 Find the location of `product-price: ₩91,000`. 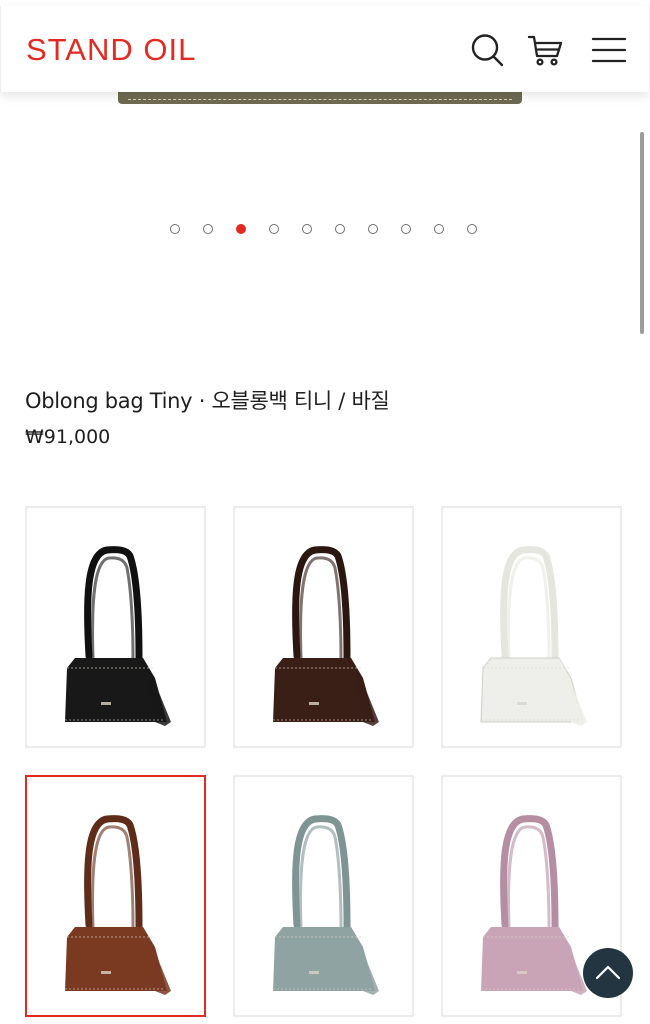

product-price: ₩91,000 is located at coordinates (68, 437).